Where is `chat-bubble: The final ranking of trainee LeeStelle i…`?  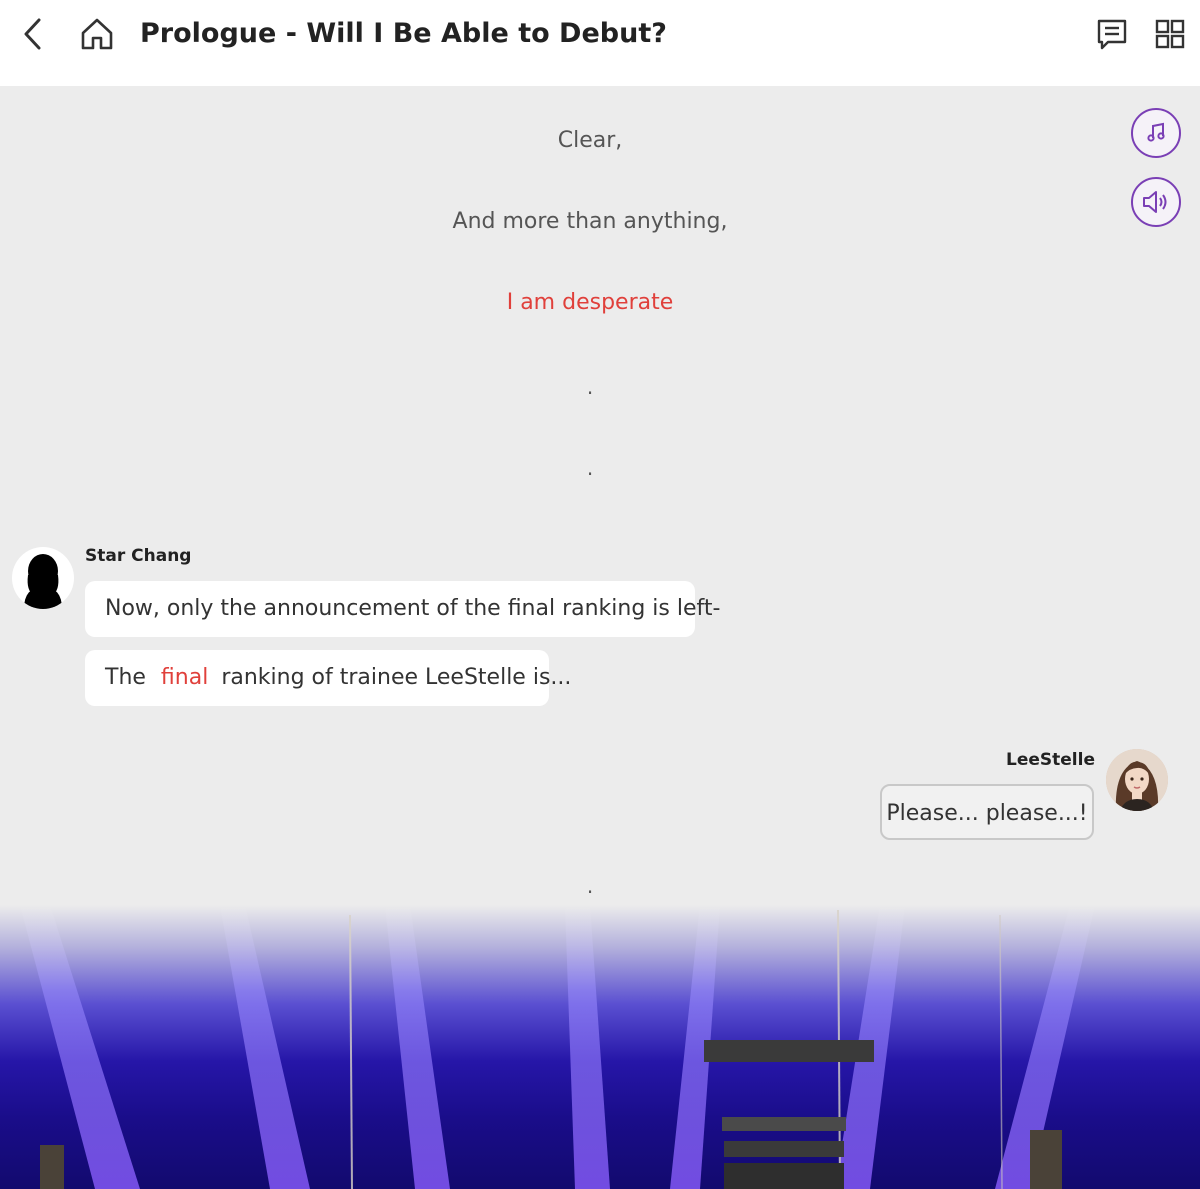 chat-bubble: The final ranking of trainee LeeStelle i… is located at coordinates (328, 678).